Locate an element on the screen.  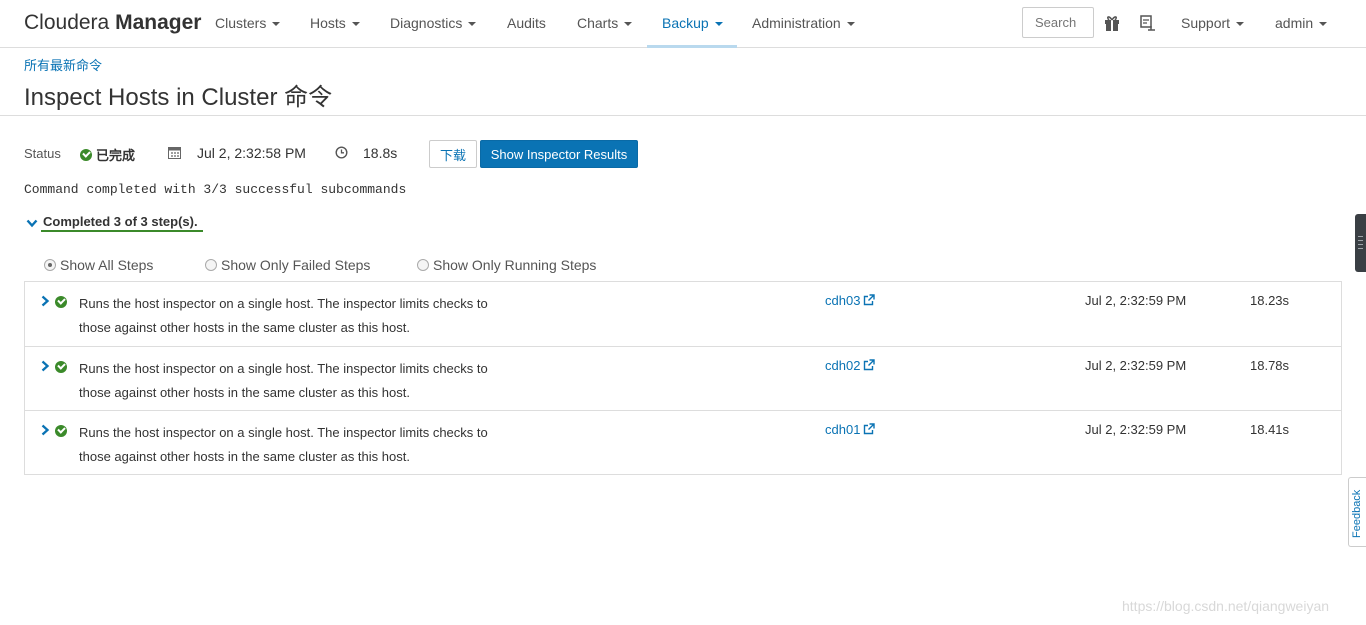
steps-summary-toggle: Completed 3 of 3 step(s). is located at coordinates (120, 221).